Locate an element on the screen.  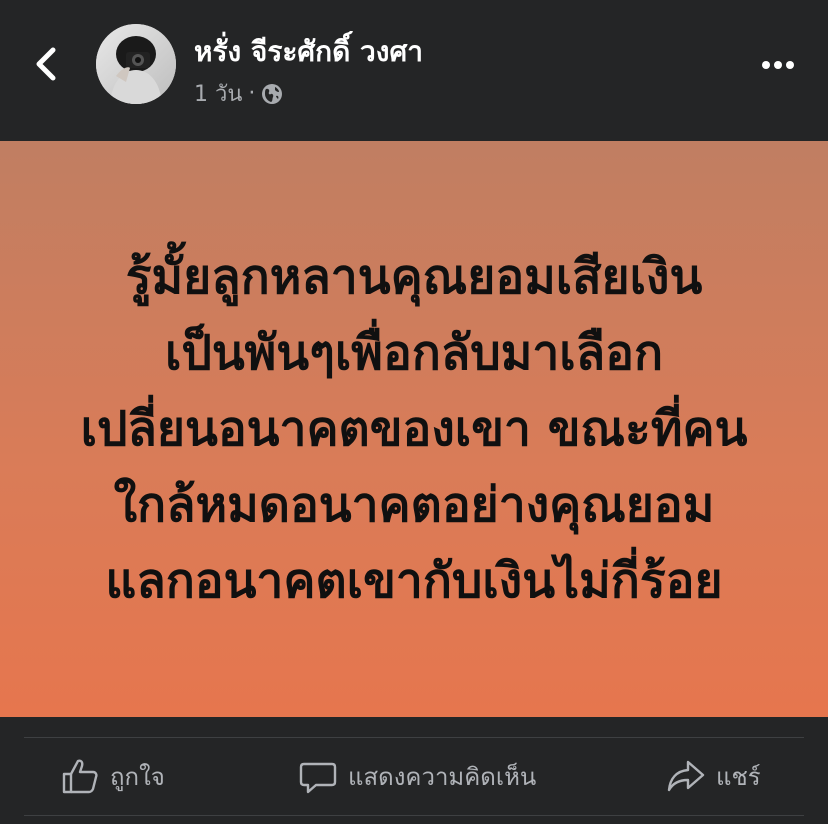
comment-button: แสดงความคิดเห็น is located at coordinates (417, 776).